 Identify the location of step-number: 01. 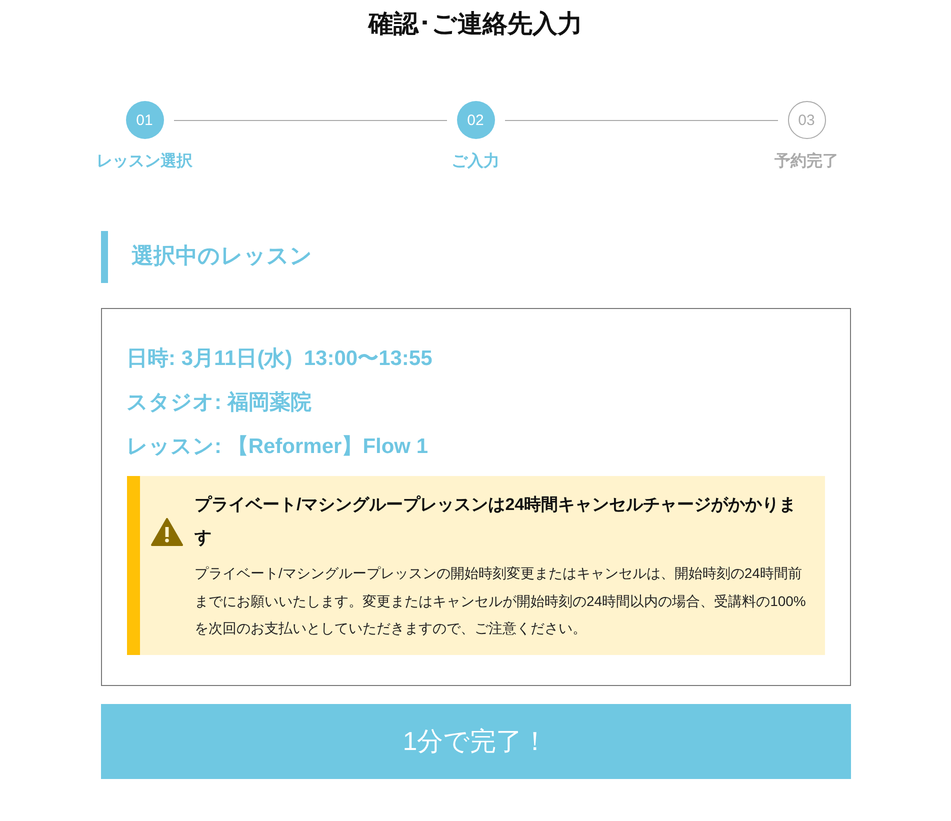
(145, 120).